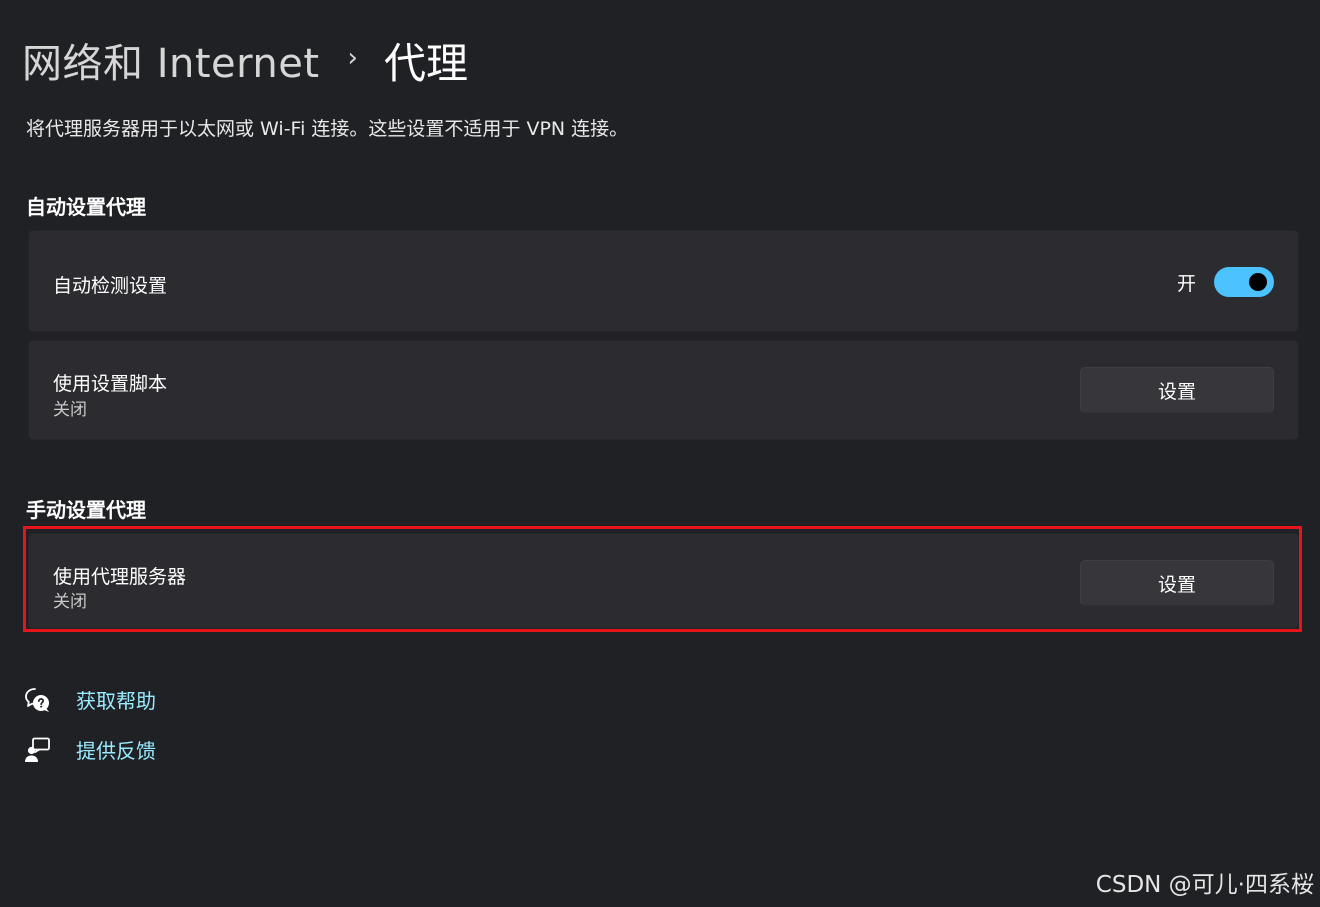  Describe the element at coordinates (663, 390) in the screenshot. I see `setup-script-card: 使用设置脚本 关闭 设置` at that location.